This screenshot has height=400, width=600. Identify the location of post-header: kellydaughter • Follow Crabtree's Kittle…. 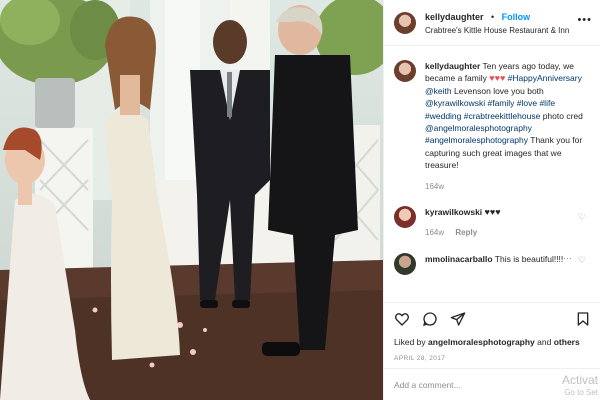
(492, 23).